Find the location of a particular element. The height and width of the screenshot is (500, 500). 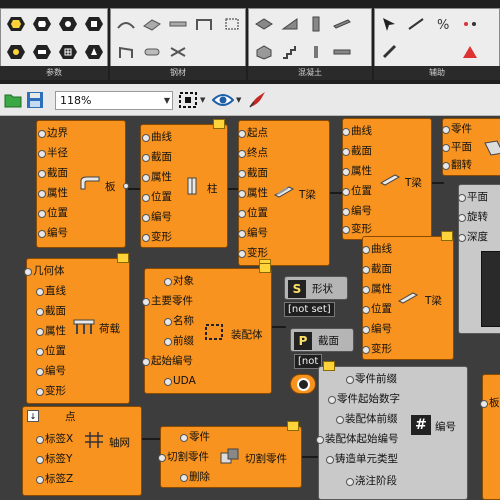

input-flip: 翻转 is located at coordinates (457, 165).